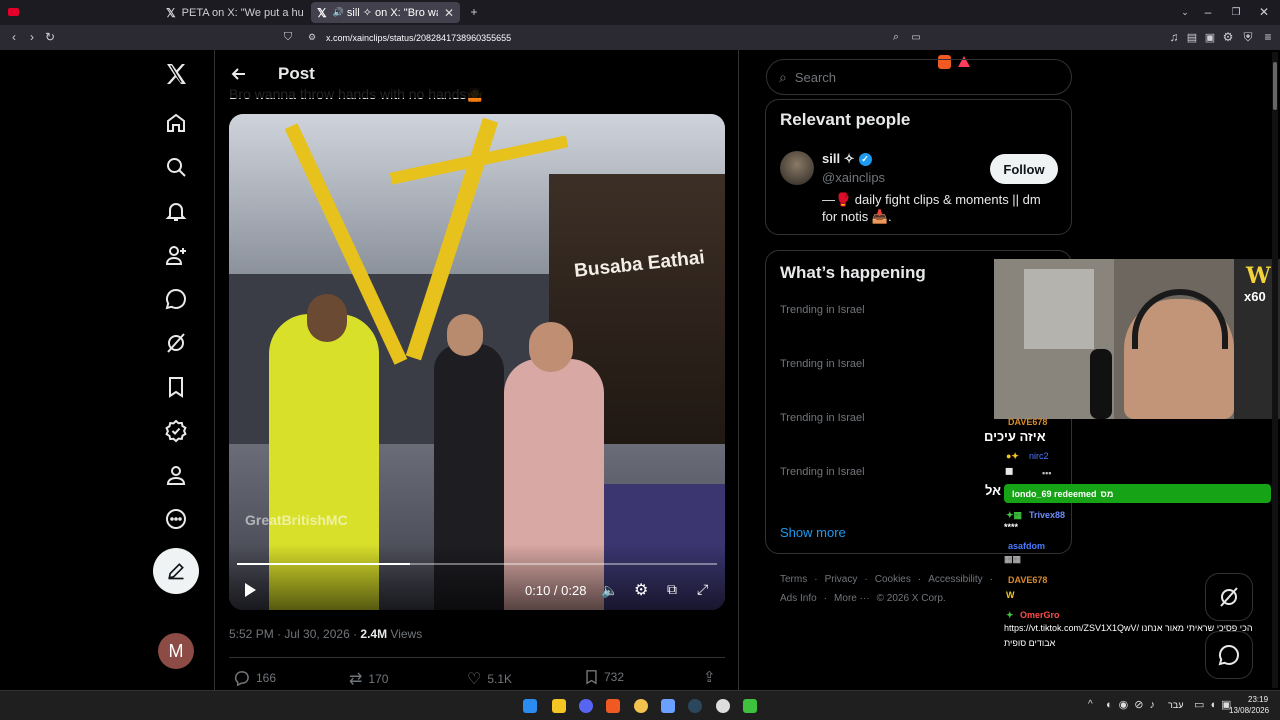 Image resolution: width=1280 pixels, height=720 pixels. I want to click on clock-date: 13/08/2026, so click(1249, 710).